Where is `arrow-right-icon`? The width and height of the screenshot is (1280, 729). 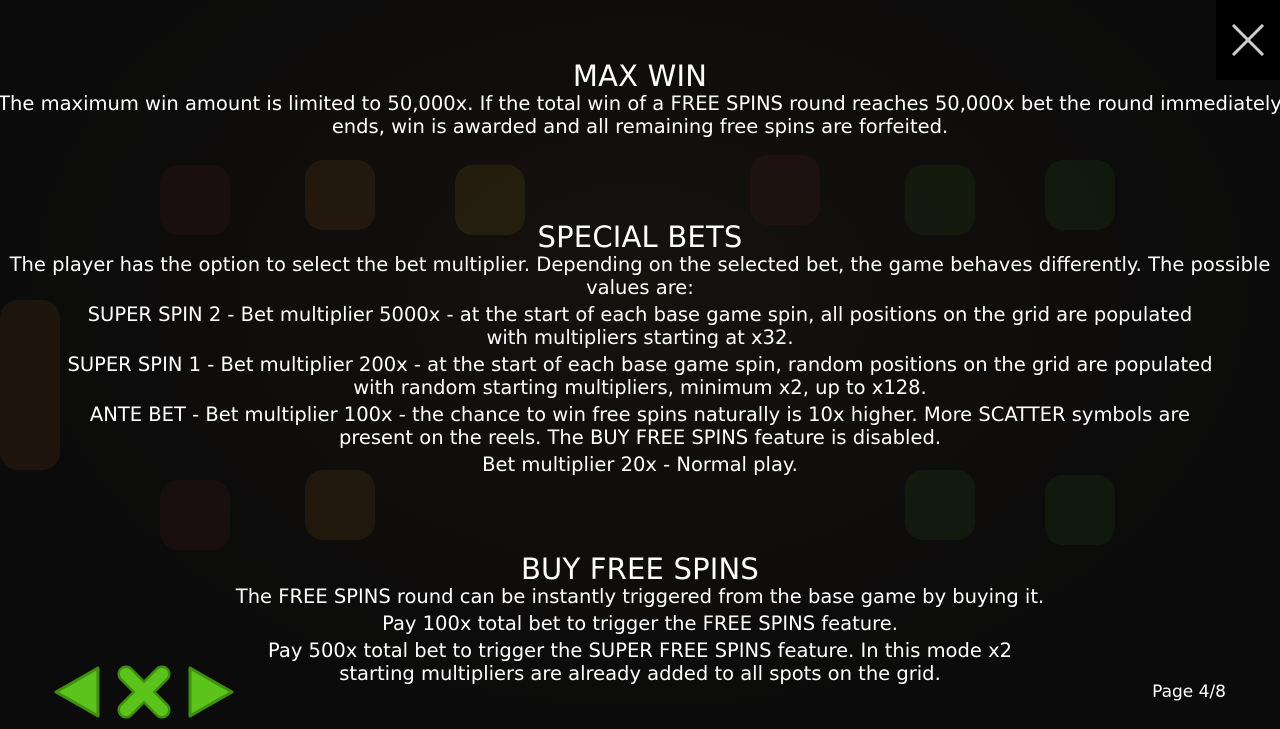
arrow-right-icon is located at coordinates (211, 692).